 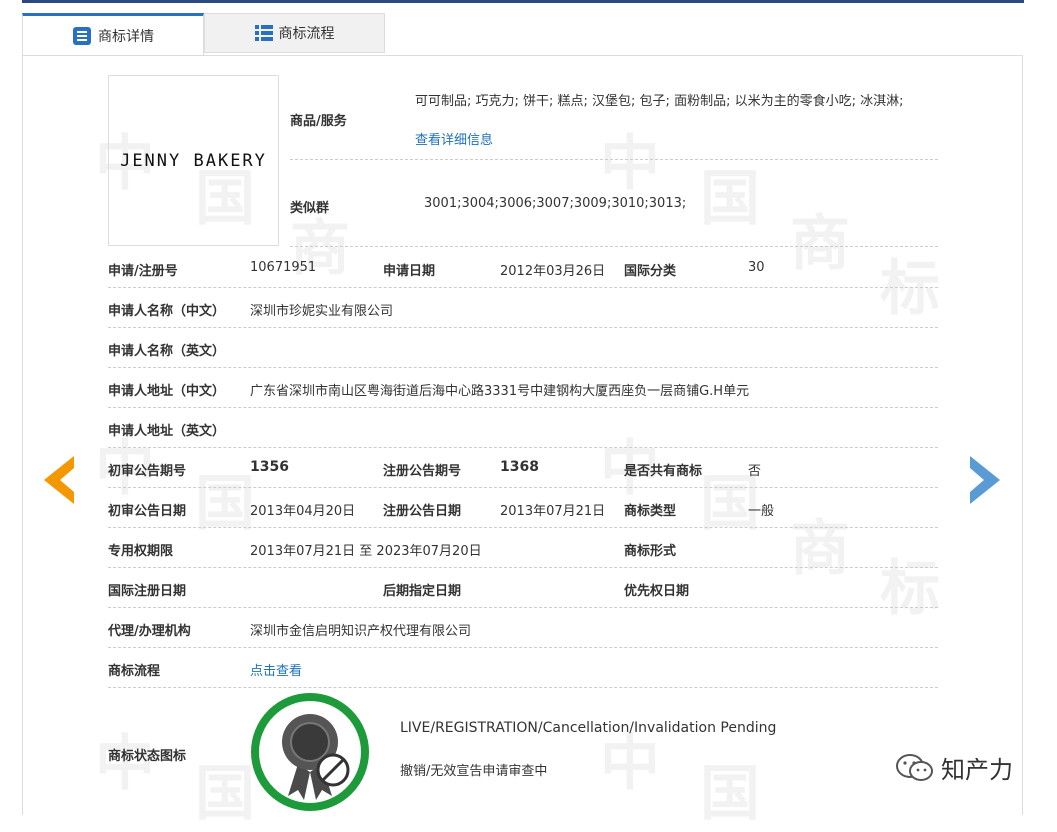 I want to click on trademark-logo-image: JENNY BAKERY, so click(x=193, y=160).